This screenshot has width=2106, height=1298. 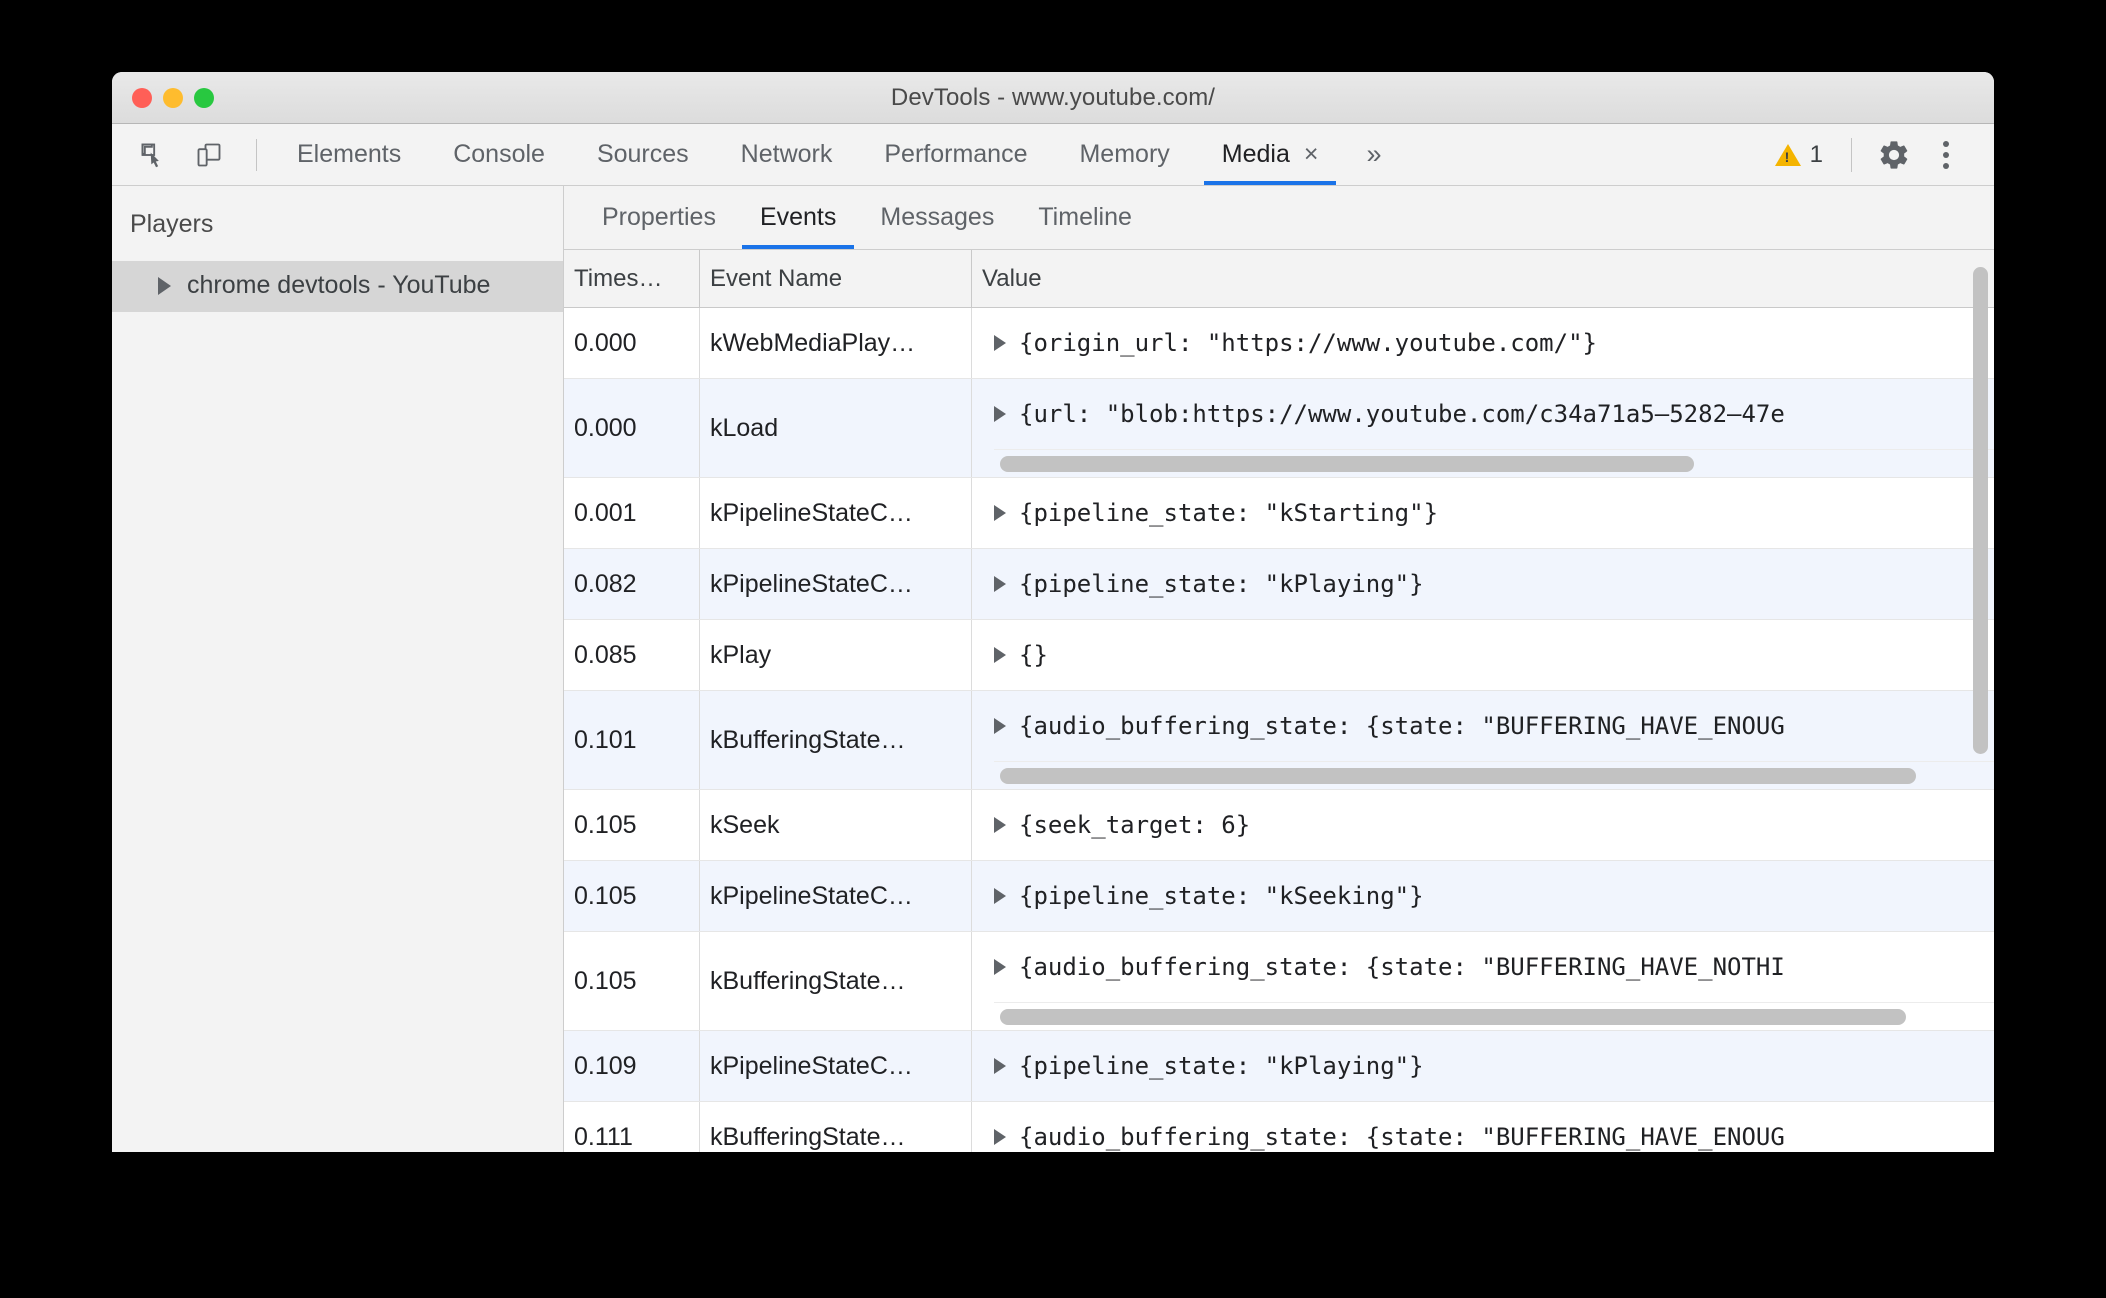 What do you see at coordinates (1483, 513) in the screenshot?
I see `cell-value: {pipeline_state: "kStarting"}` at bounding box center [1483, 513].